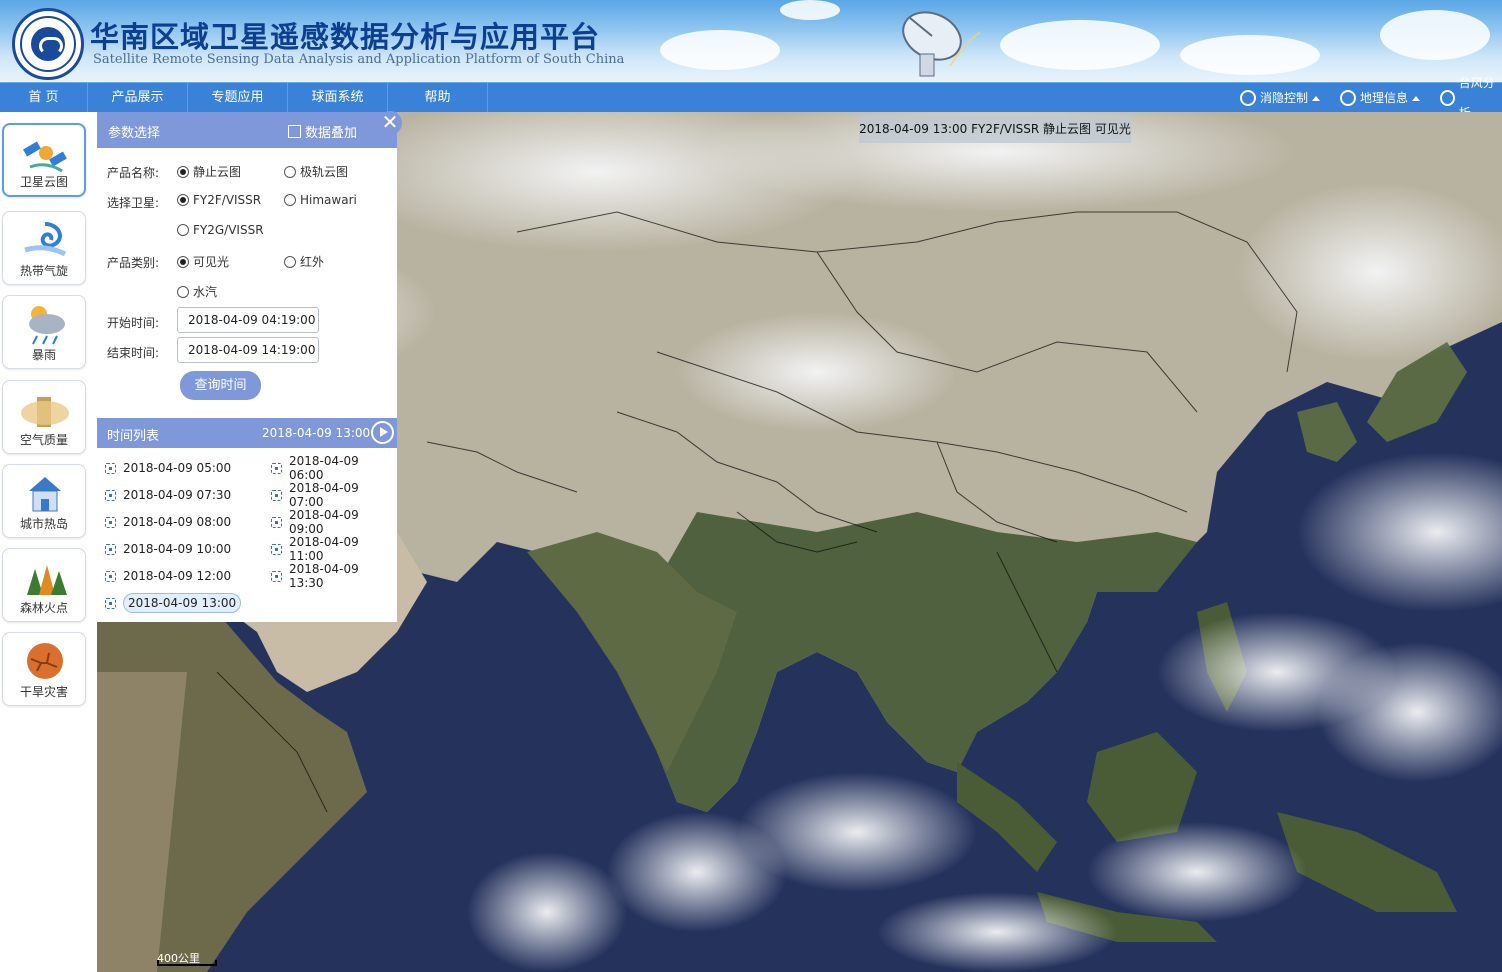 The image size is (1502, 972). Describe the element at coordinates (45, 494) in the screenshot. I see `city-heat-island-icon` at that location.